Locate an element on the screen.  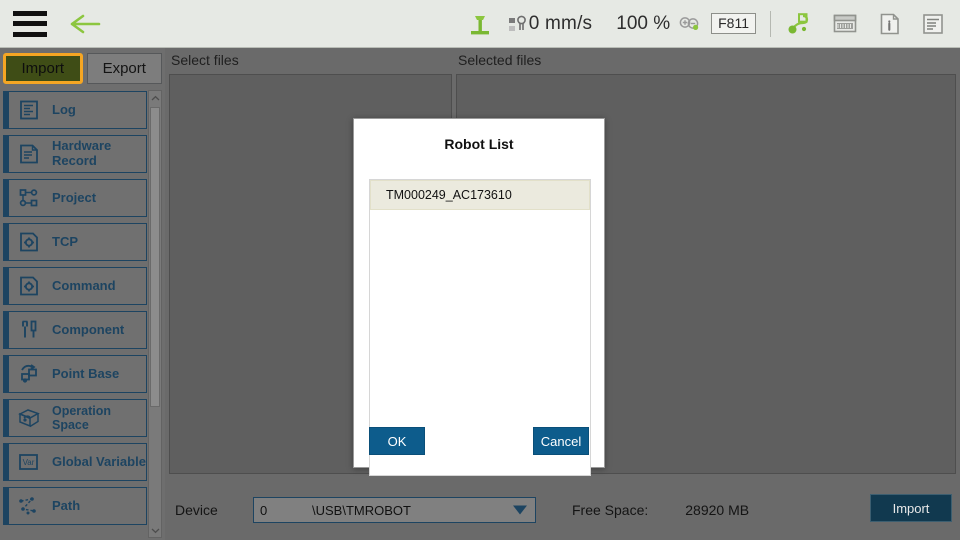
free-space-label: Free Space: is located at coordinates (610, 510).